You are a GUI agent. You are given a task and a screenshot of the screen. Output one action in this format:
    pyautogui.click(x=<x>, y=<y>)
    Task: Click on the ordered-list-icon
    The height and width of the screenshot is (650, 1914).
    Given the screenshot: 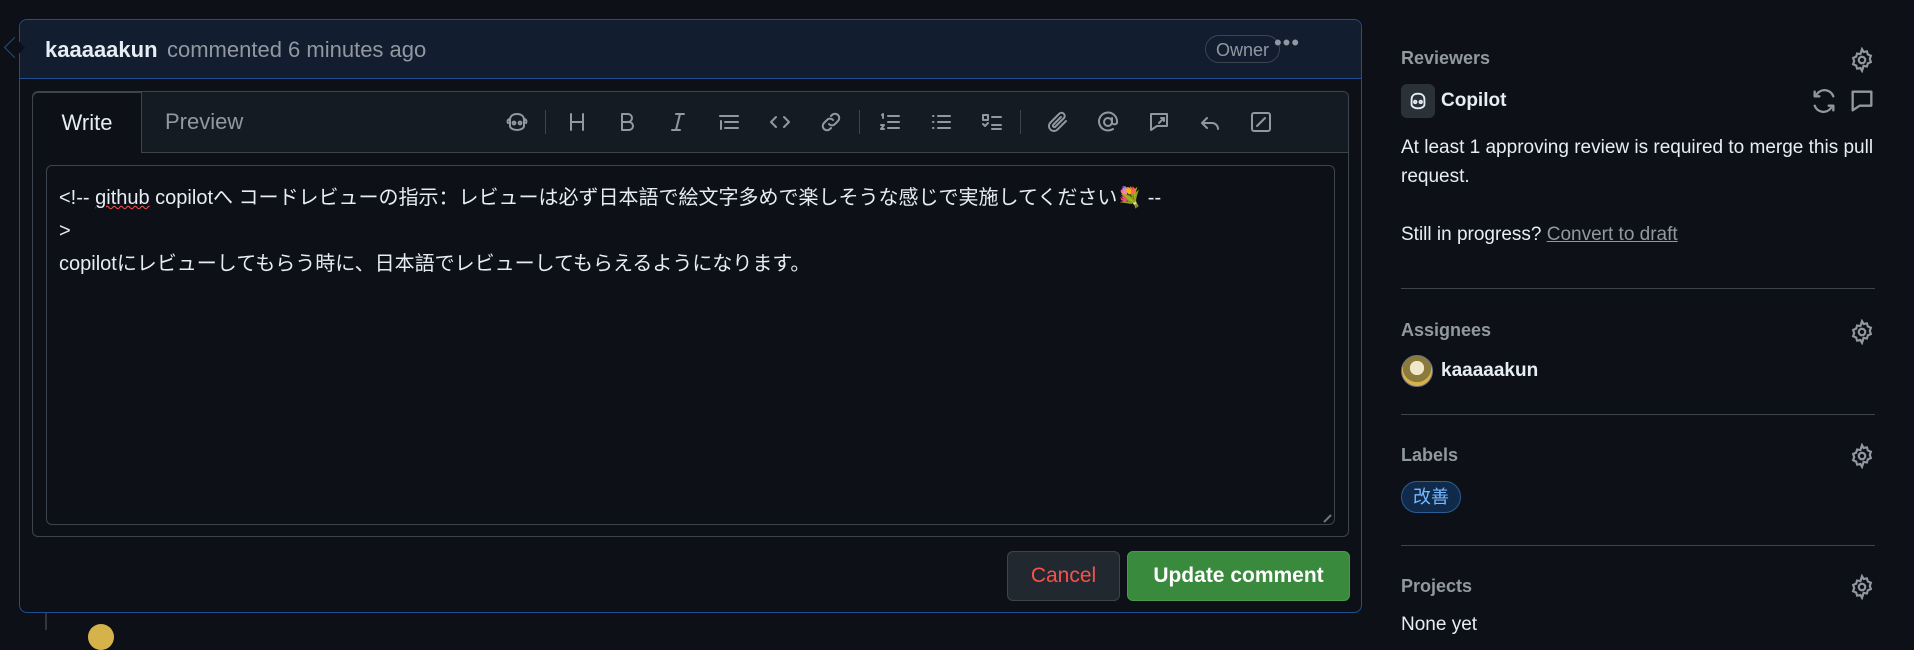 What is the action you would take?
    pyautogui.click(x=890, y=122)
    